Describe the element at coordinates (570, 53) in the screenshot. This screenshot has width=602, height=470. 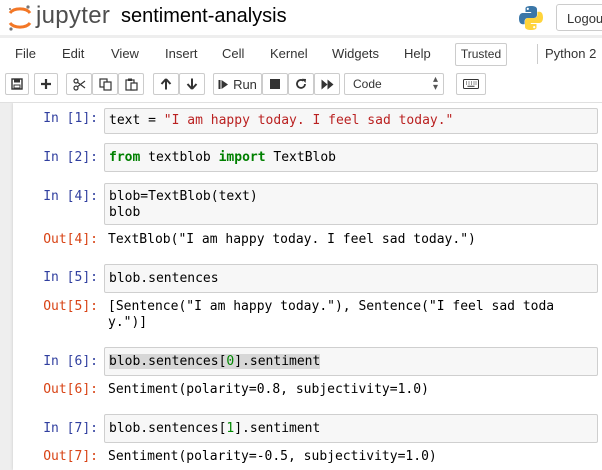
I see `kernel-name: Python 2` at that location.